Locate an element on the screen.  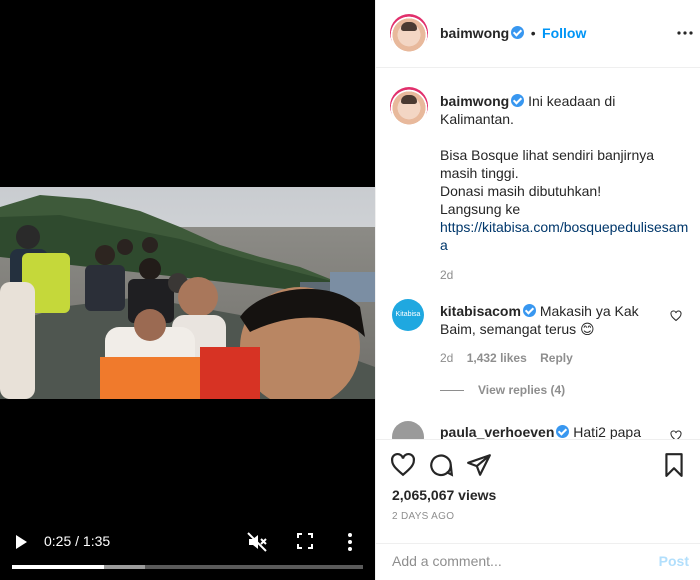
comment-form: Post is located at coordinates (538, 561).